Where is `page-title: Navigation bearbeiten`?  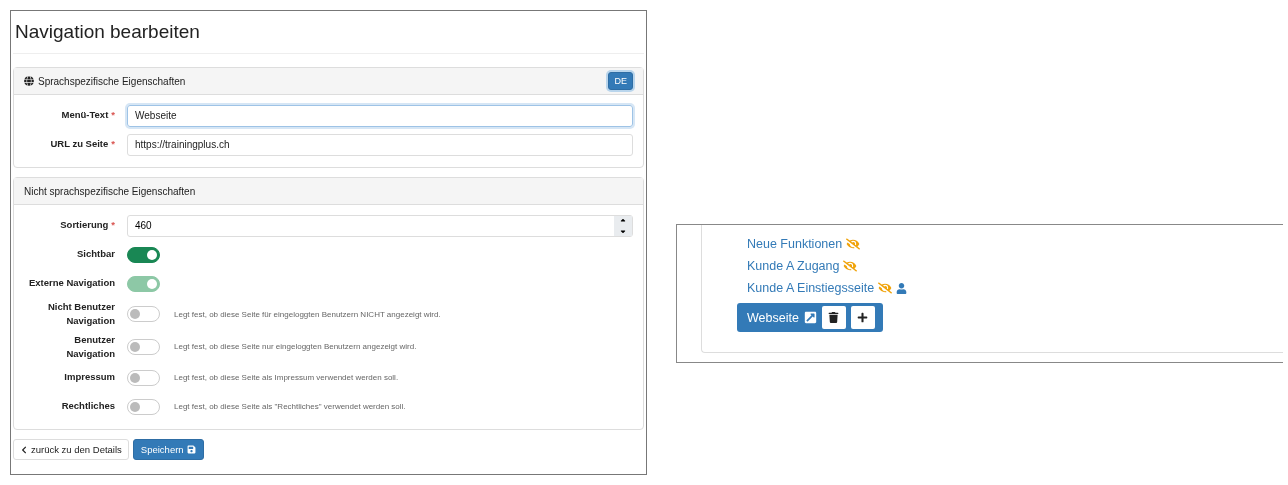
page-title: Navigation bearbeiten is located at coordinates (328, 32).